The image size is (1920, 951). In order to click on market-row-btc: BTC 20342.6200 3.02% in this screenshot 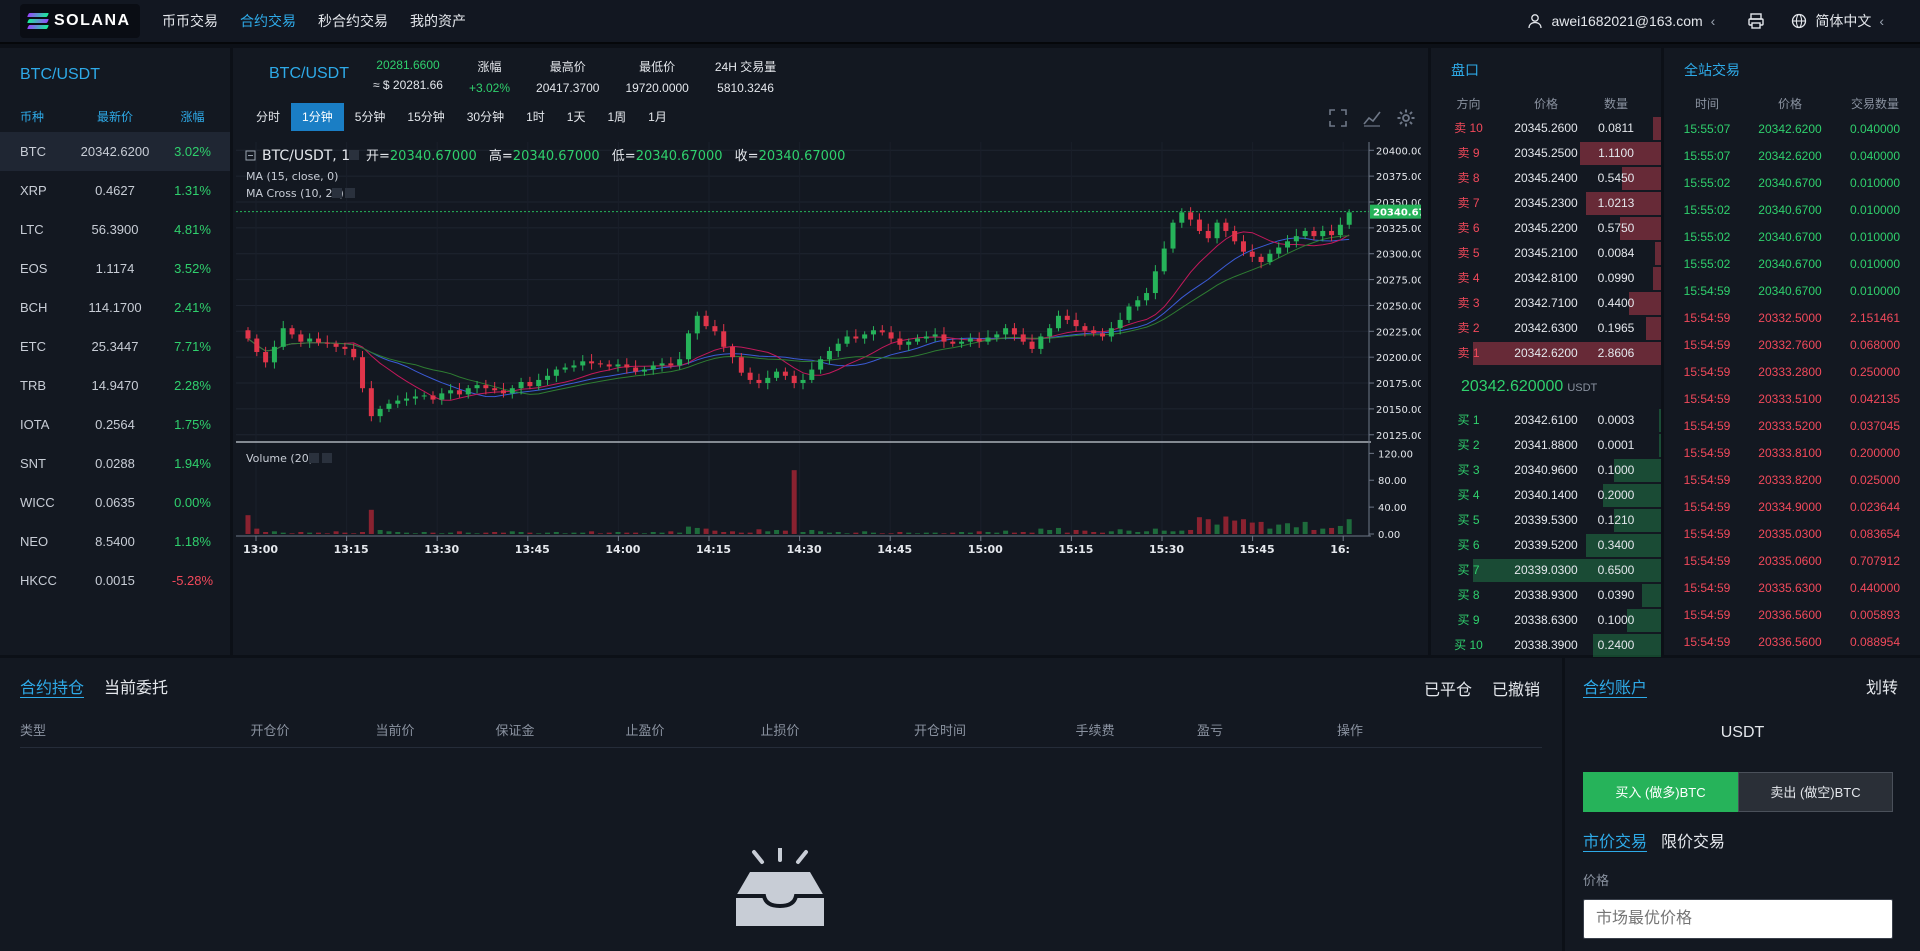, I will do `click(115, 151)`.